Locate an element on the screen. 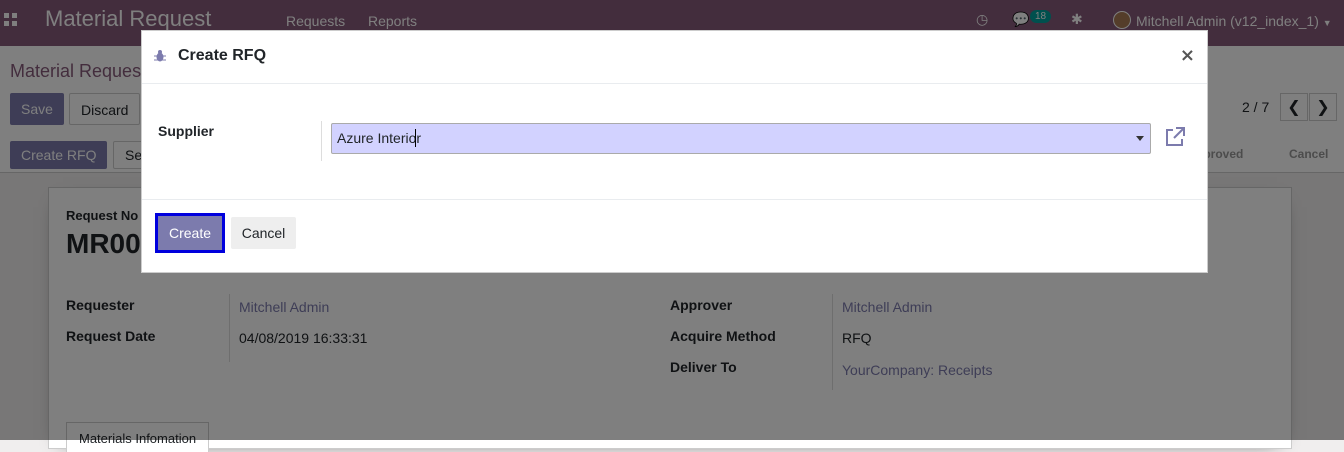 This screenshot has width=1344, height=452. supplier-input: Azure Interior is located at coordinates (741, 138).